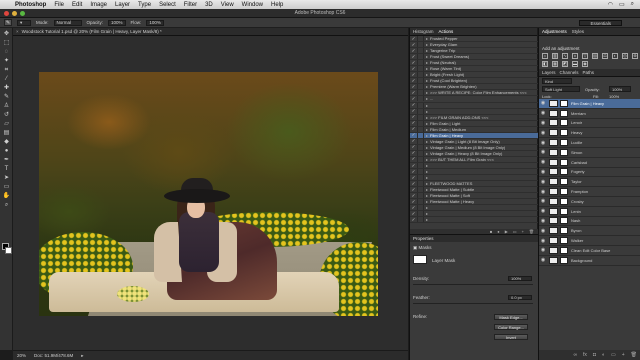 Image resolution: width=640 pixels, height=360 pixels. What do you see at coordinates (6, 33) in the screenshot?
I see `move-tool-icon: ✥` at bounding box center [6, 33].